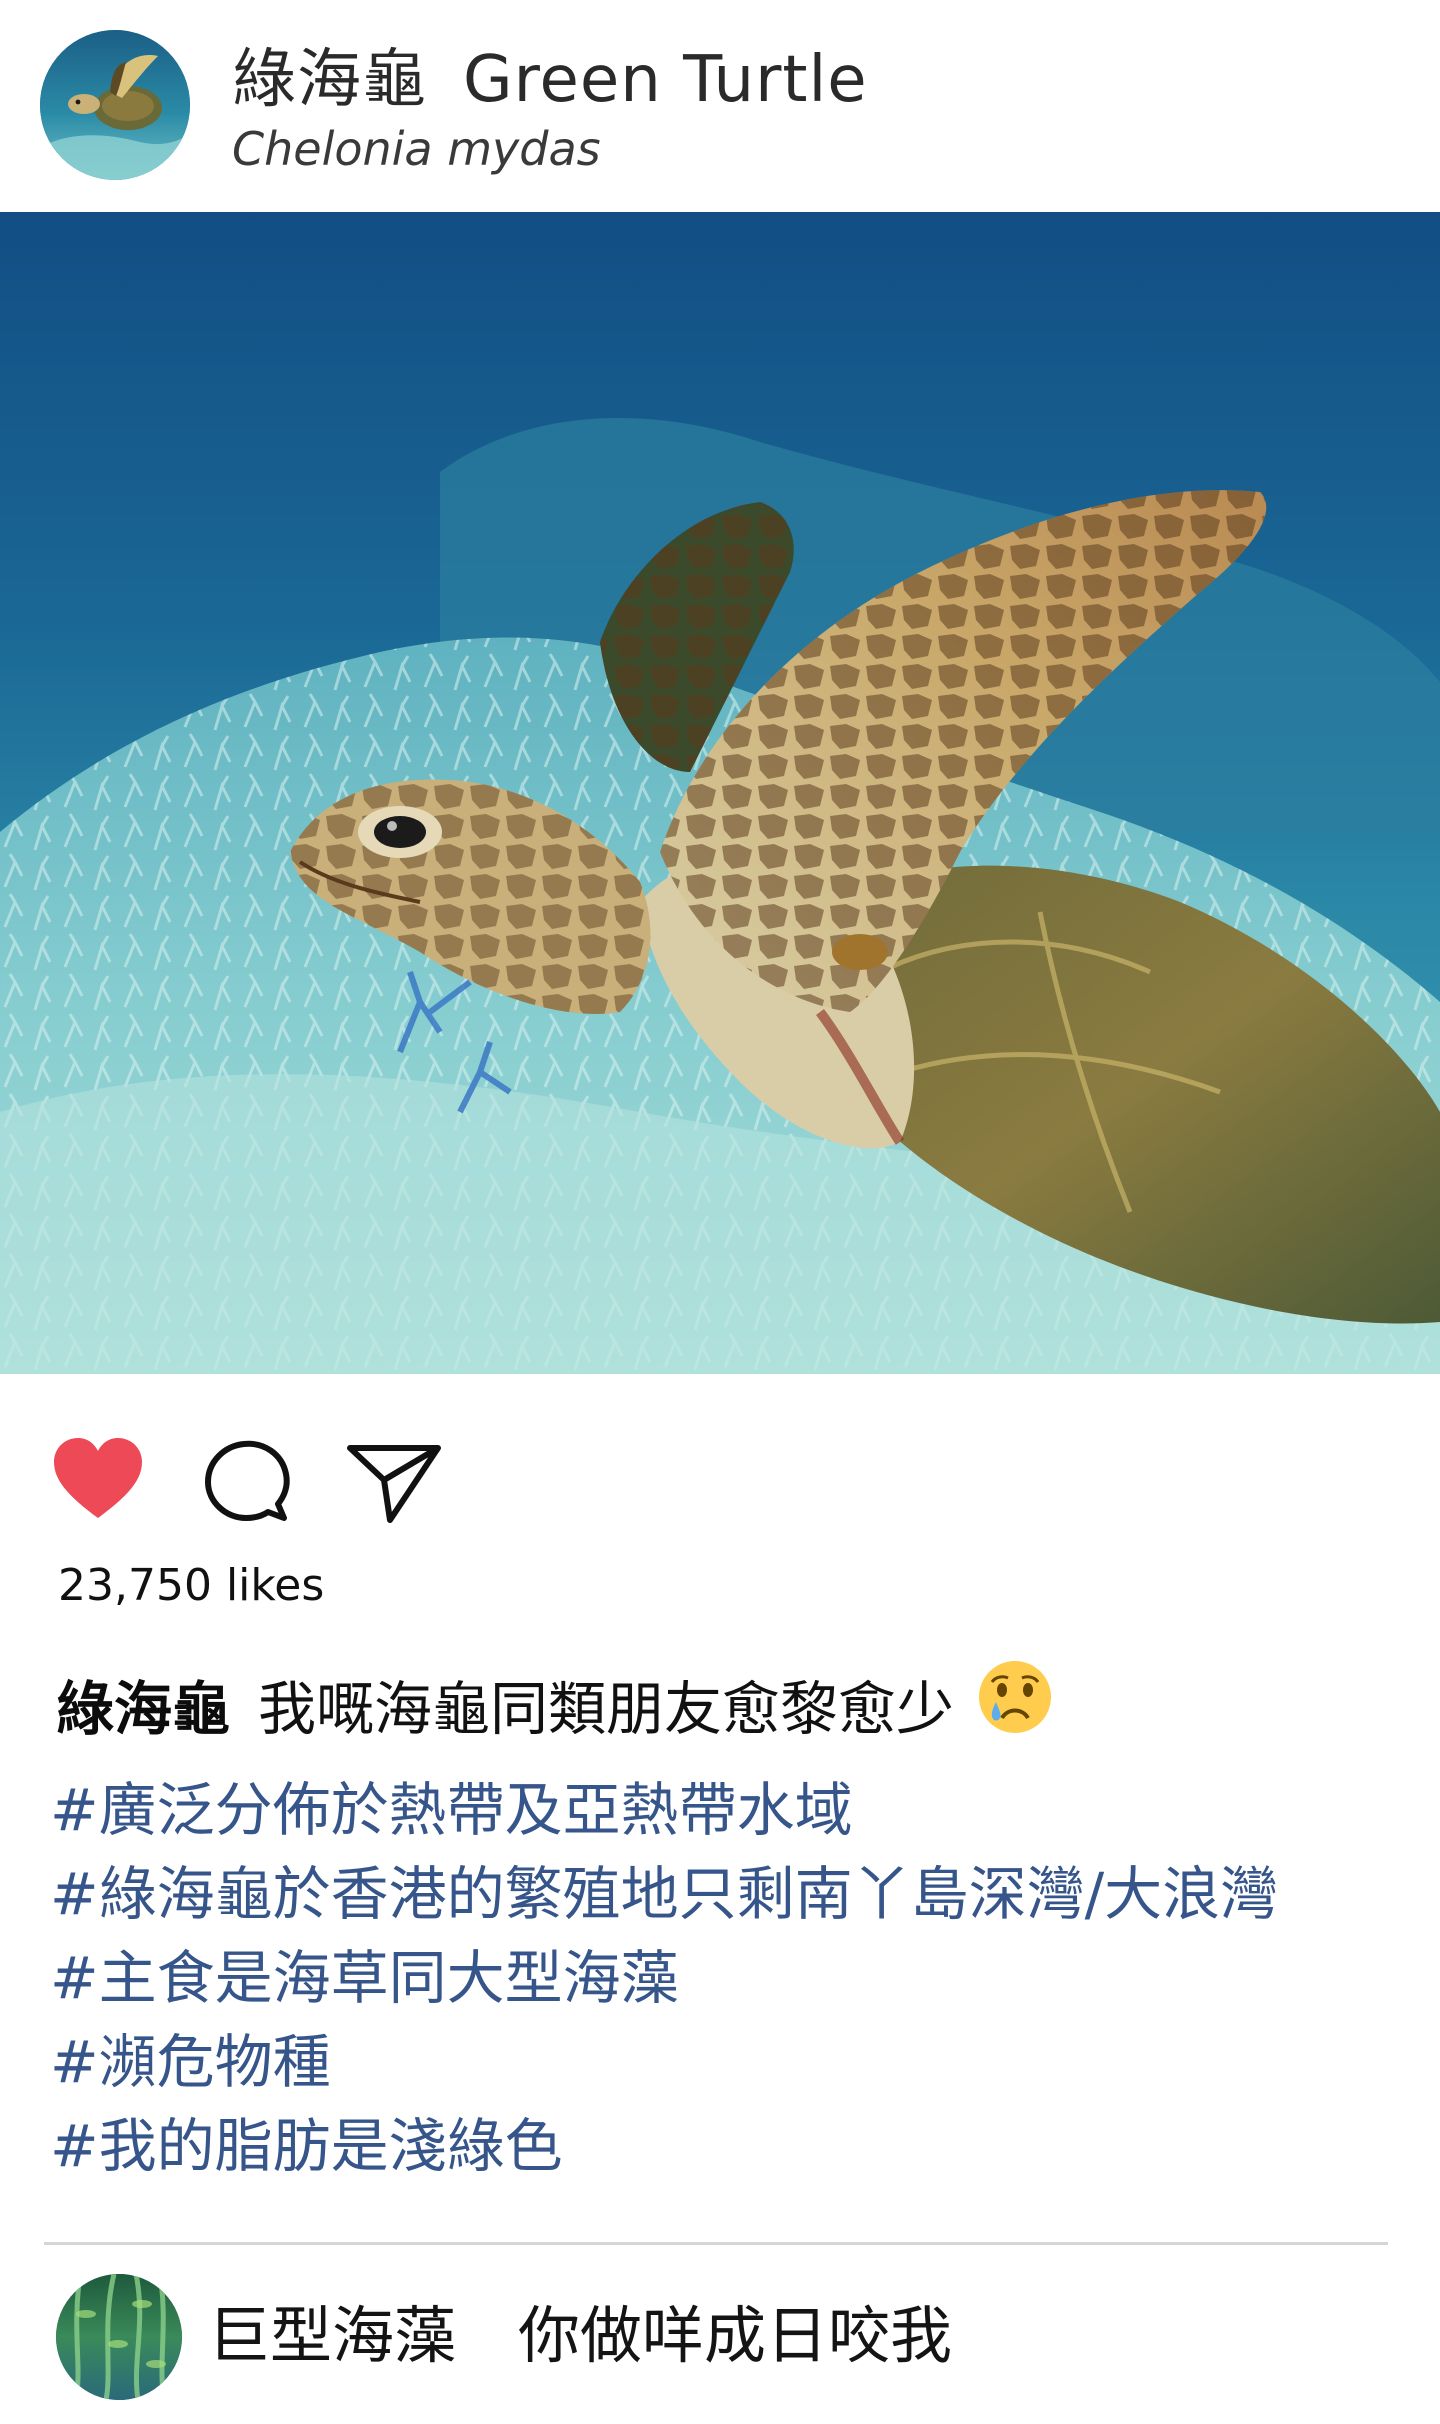 This screenshot has height=2424, width=1440. I want to click on divider, so click(716, 2243).